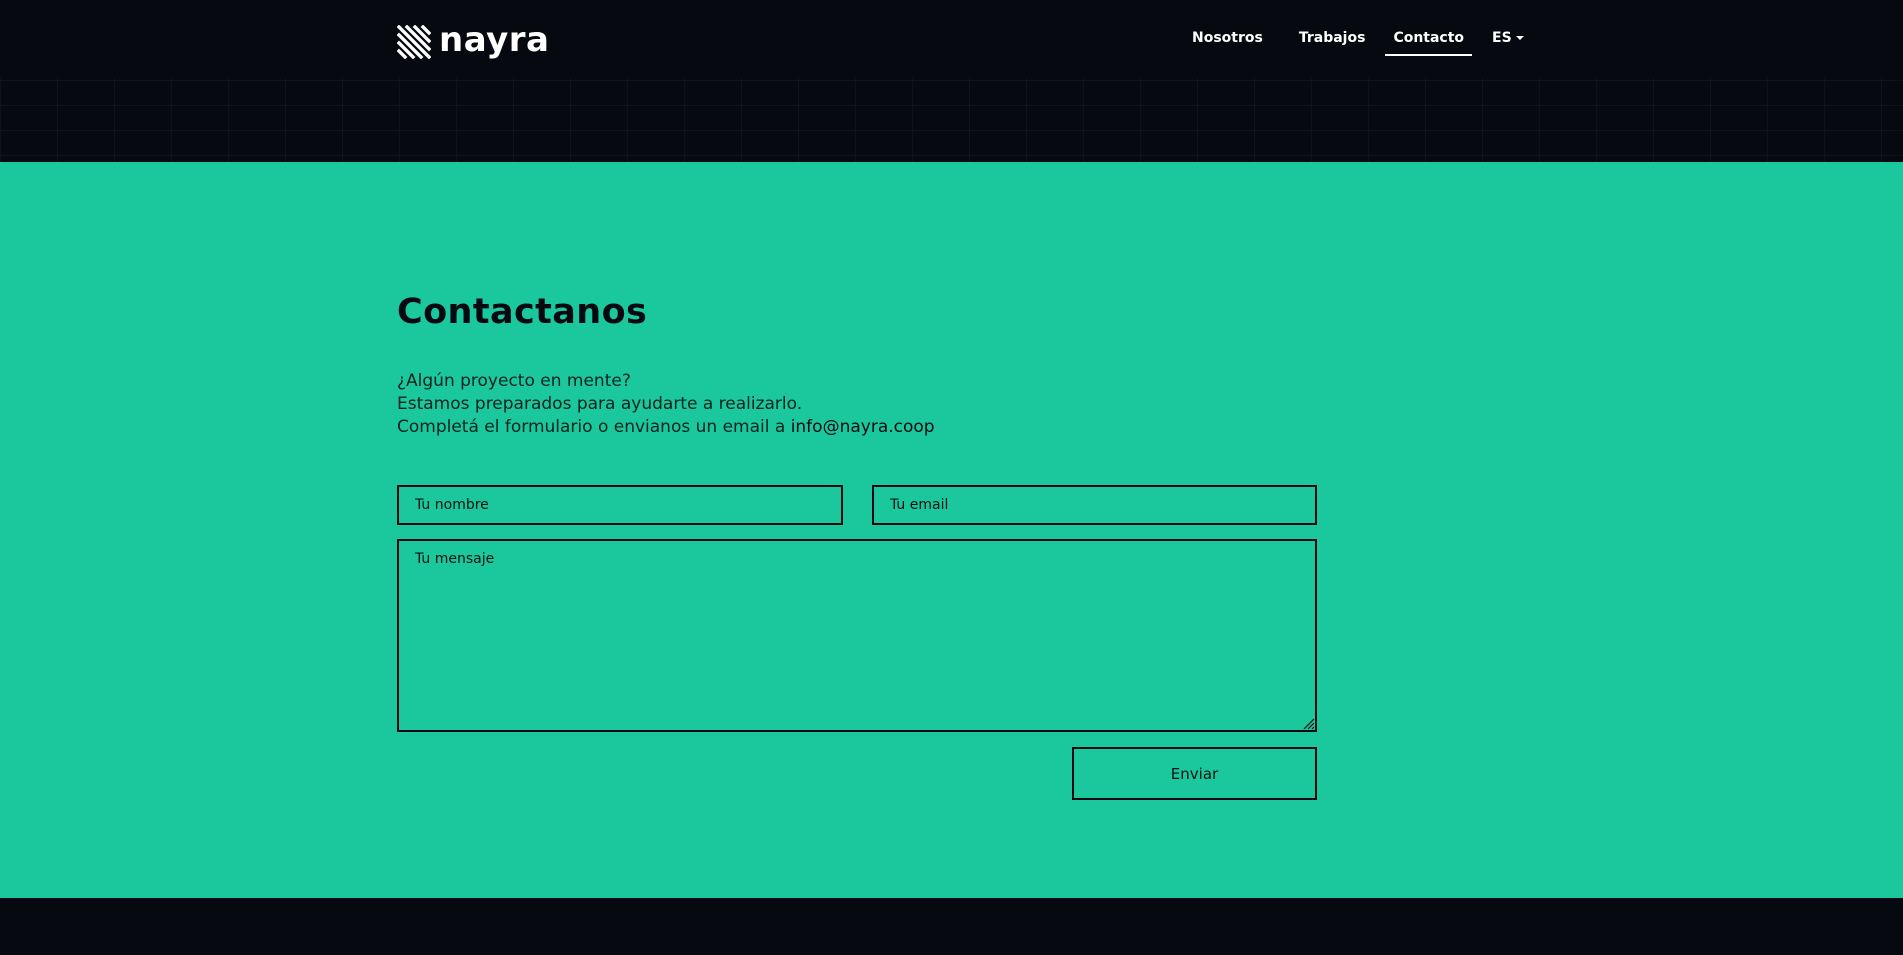  What do you see at coordinates (1502, 38) in the screenshot?
I see `language-label: ES` at bounding box center [1502, 38].